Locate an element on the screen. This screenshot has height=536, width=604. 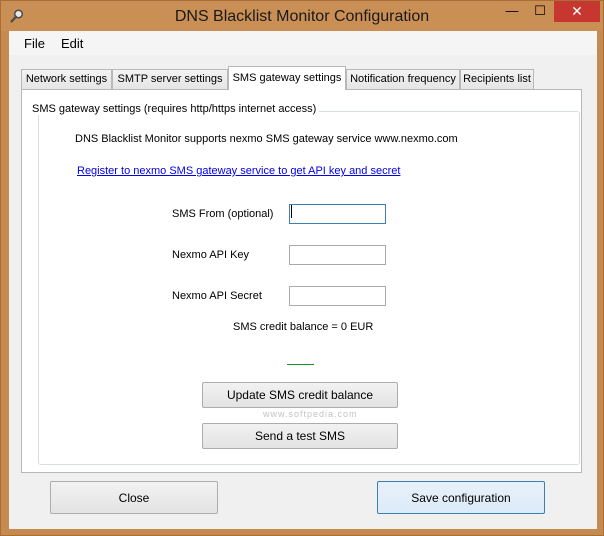
close-window-button: ✕ is located at coordinates (577, 11).